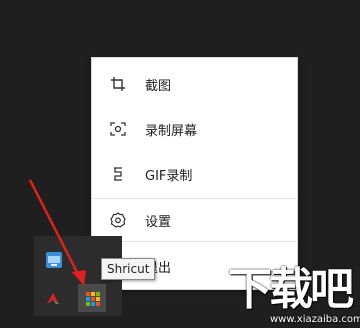  Describe the element at coordinates (158, 222) in the screenshot. I see `menu-item-label: 设置` at that location.